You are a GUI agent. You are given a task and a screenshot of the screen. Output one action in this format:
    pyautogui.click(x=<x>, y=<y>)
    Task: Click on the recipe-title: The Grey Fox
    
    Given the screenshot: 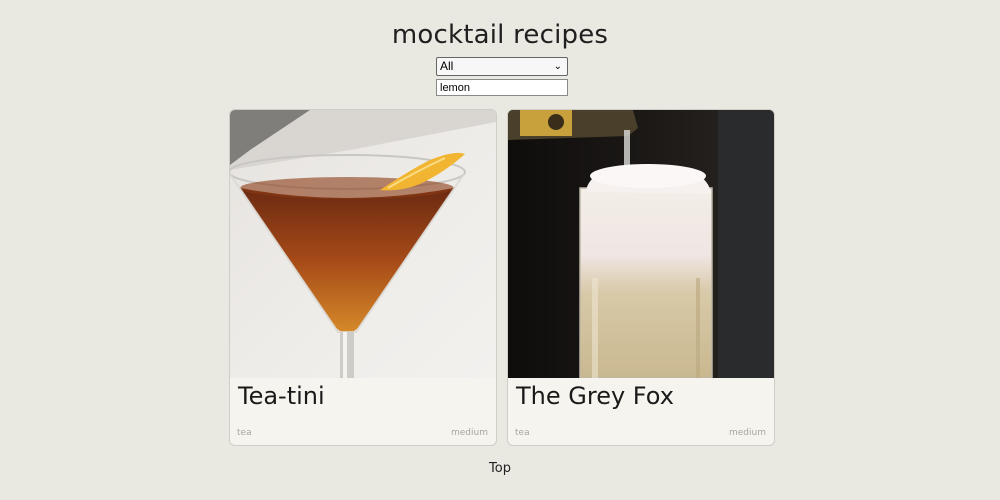 What is the action you would take?
    pyautogui.click(x=595, y=396)
    